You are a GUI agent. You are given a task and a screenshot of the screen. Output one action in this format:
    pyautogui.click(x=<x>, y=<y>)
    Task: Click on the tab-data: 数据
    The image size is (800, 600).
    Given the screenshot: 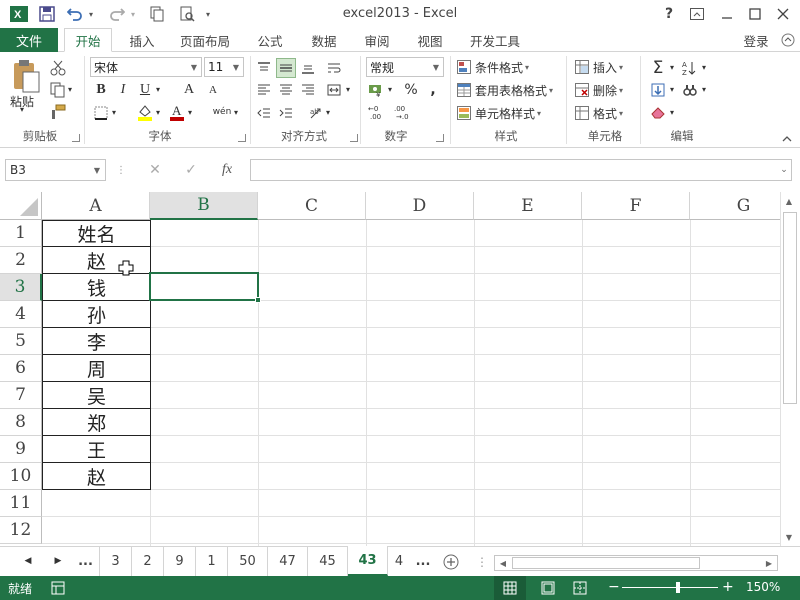 What is the action you would take?
    pyautogui.click(x=324, y=40)
    